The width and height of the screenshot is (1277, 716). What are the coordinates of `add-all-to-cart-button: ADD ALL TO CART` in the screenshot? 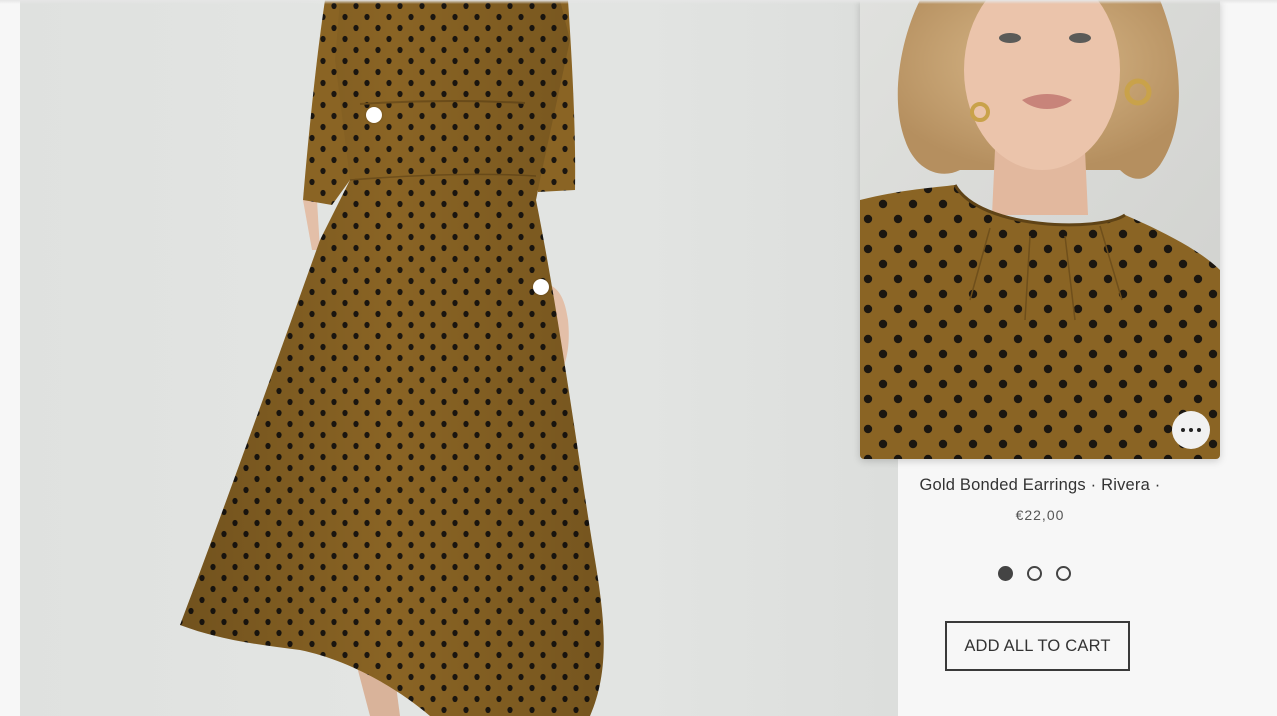 It's located at (1037, 646).